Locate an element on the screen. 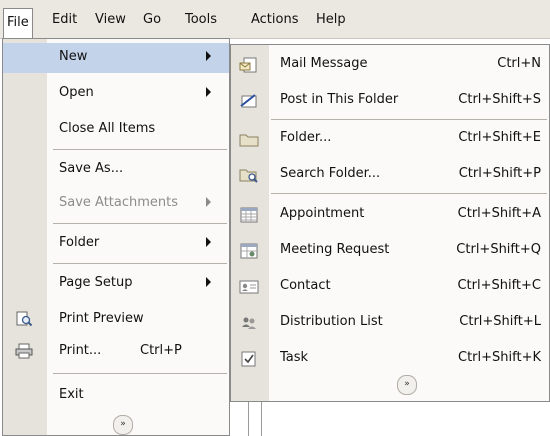 Image resolution: width=550 pixels, height=436 pixels. menu-item-shortcut: Ctrl+Shift+K is located at coordinates (499, 357).